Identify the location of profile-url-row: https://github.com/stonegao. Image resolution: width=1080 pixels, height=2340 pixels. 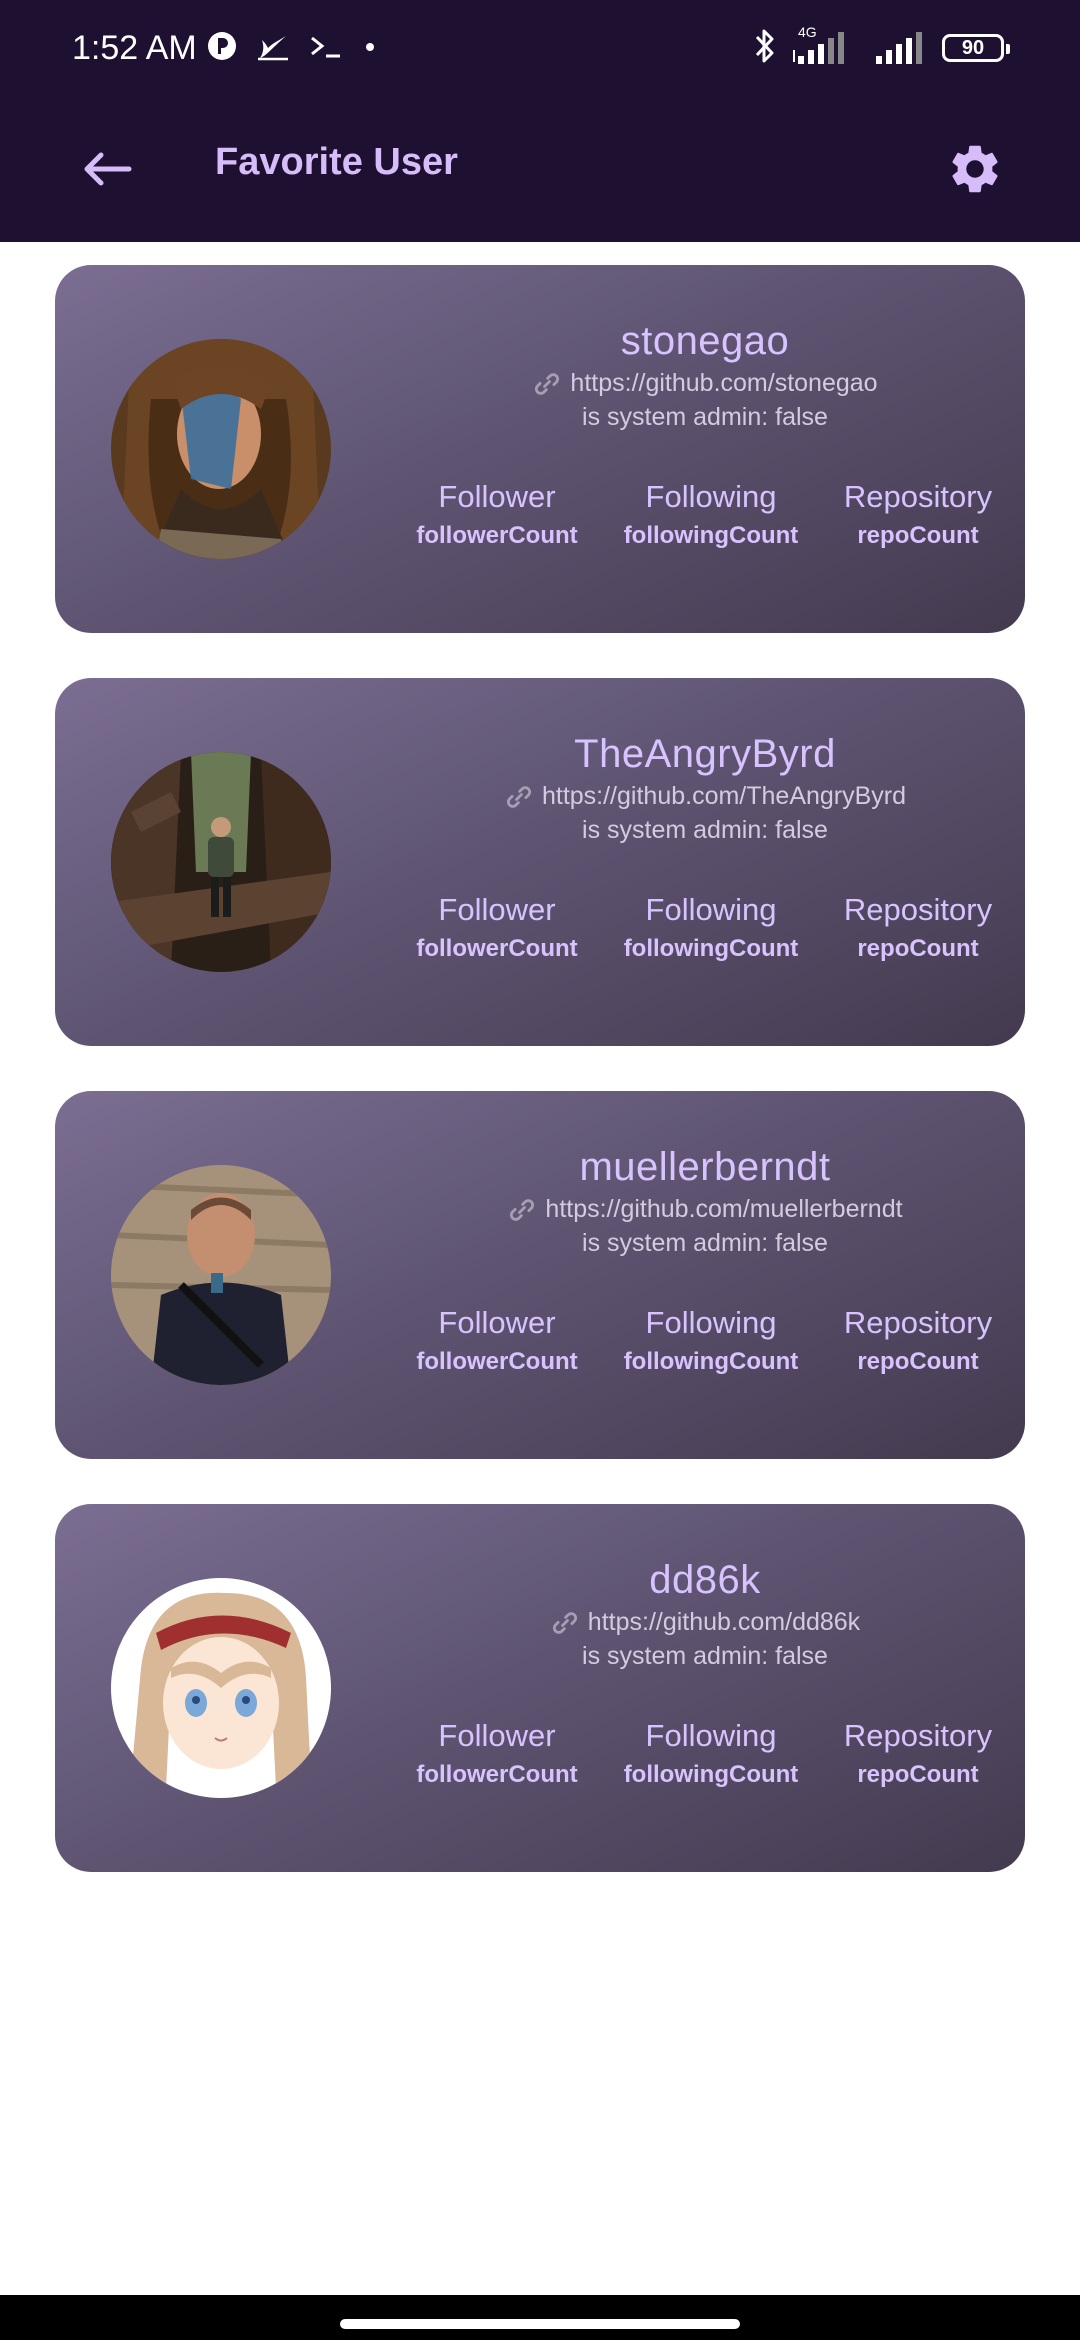
(690, 383).